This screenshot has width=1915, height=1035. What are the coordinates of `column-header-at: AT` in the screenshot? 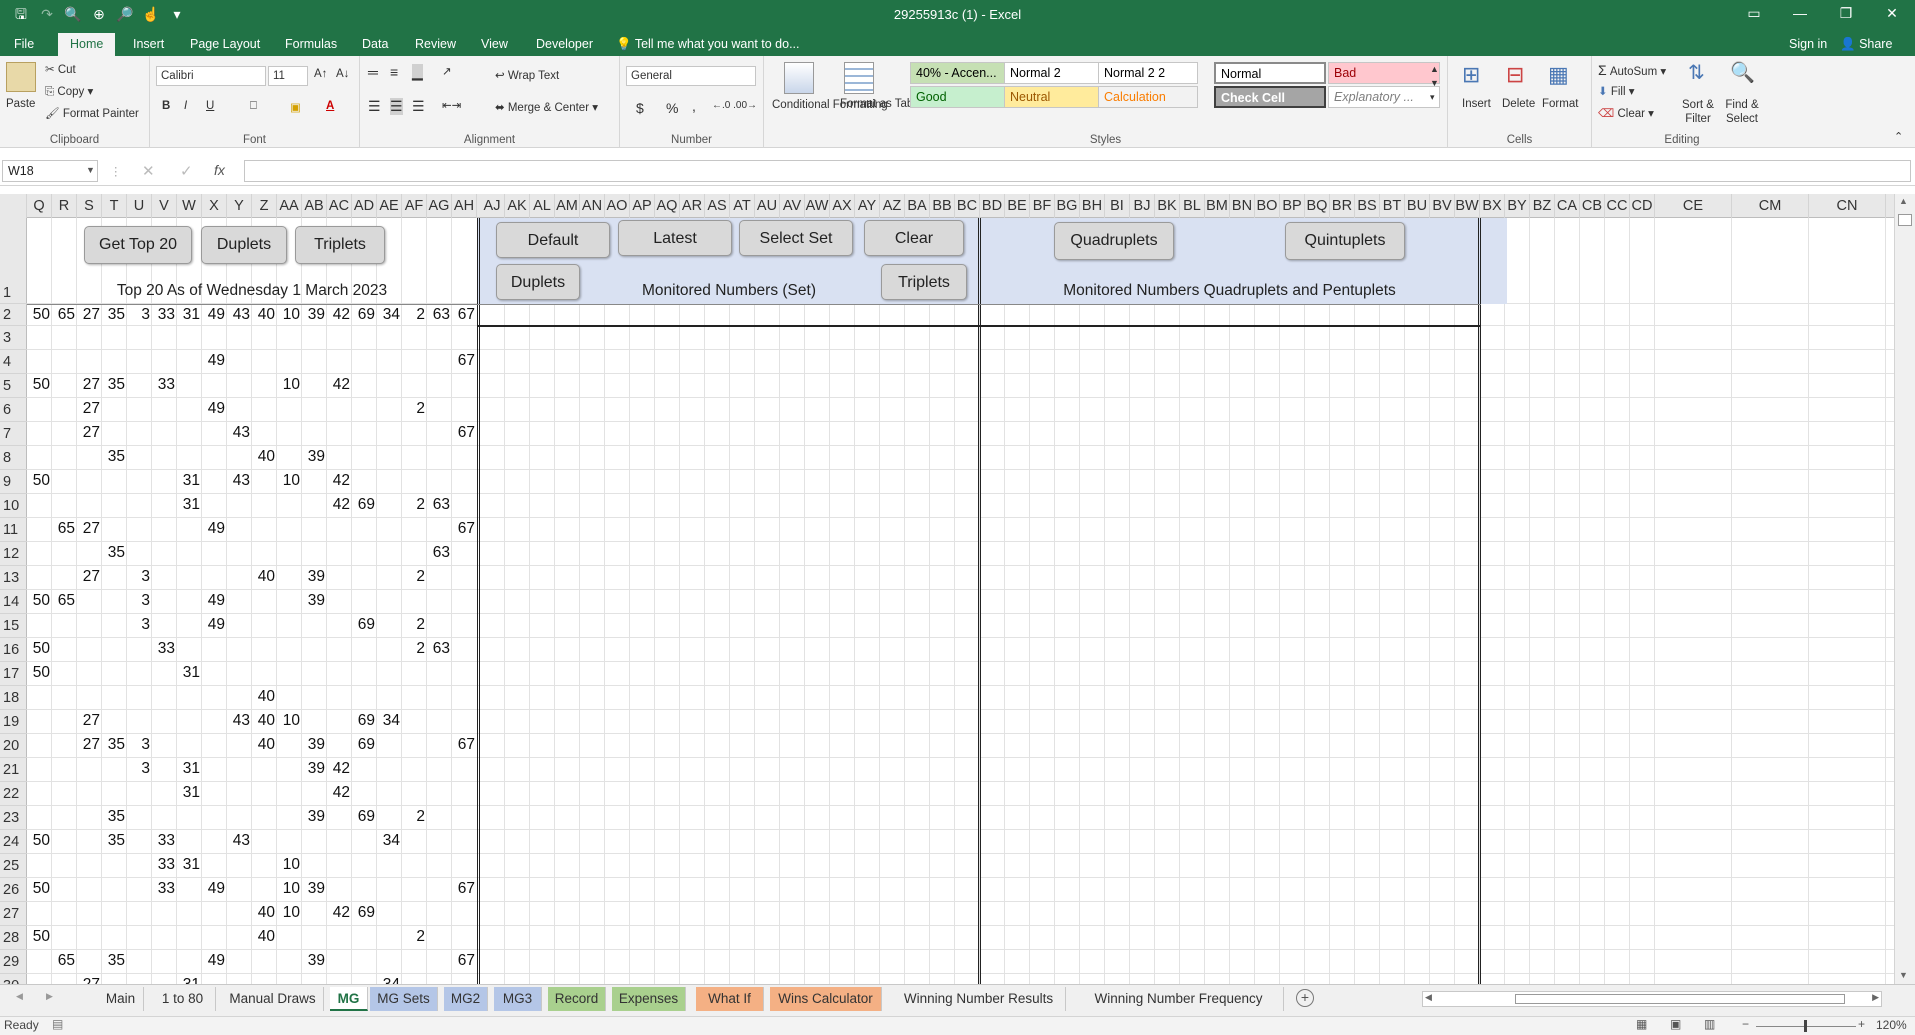 It's located at (742, 206).